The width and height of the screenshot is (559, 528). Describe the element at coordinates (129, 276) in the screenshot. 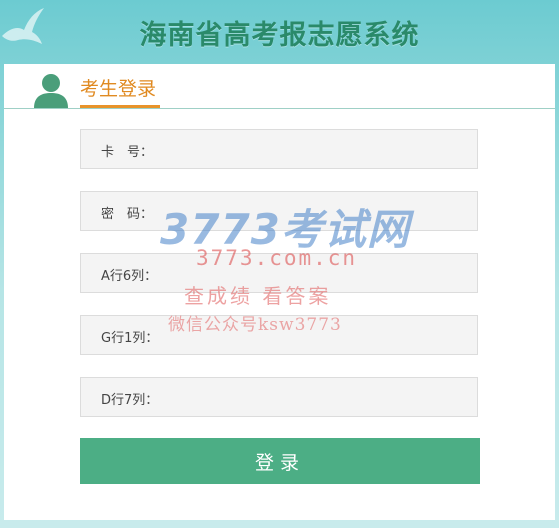

I see `grid-a6-label: A行6列：` at that location.